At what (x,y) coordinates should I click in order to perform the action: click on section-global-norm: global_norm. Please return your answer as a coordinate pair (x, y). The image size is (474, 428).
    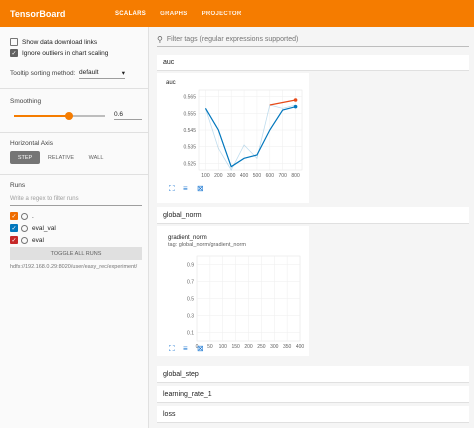
    Looking at the image, I should click on (313, 215).